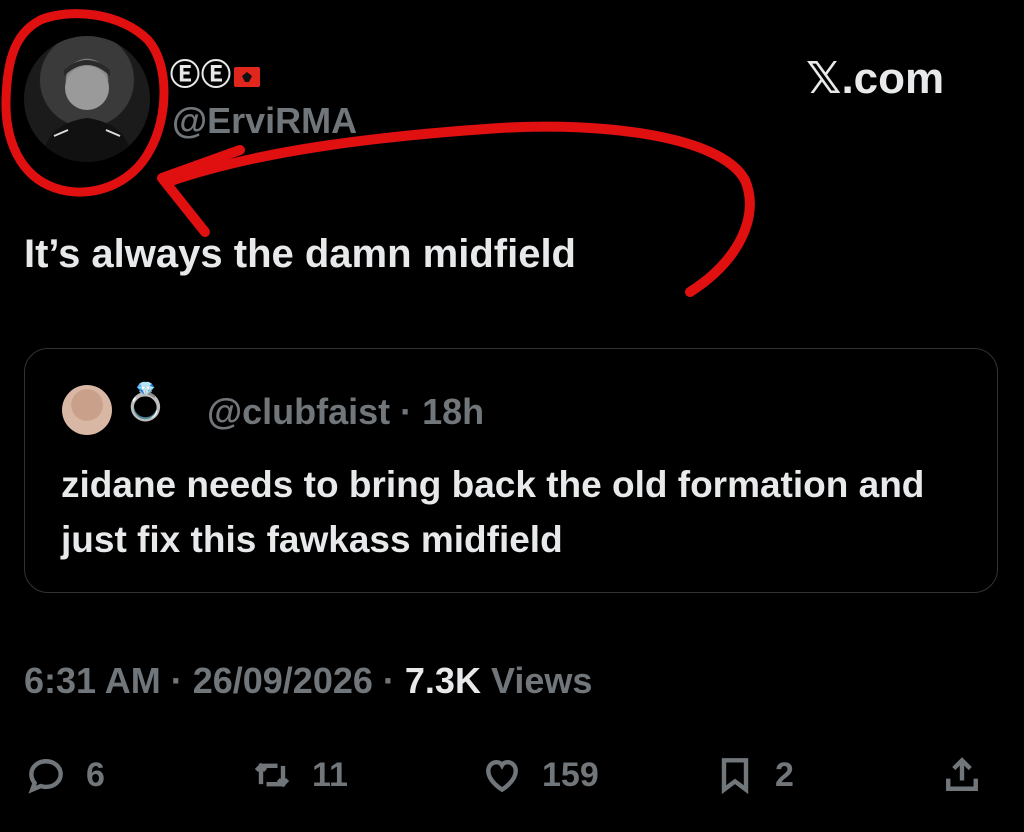 The image size is (1024, 832). Describe the element at coordinates (539, 775) in the screenshot. I see `like-button: 159` at that location.